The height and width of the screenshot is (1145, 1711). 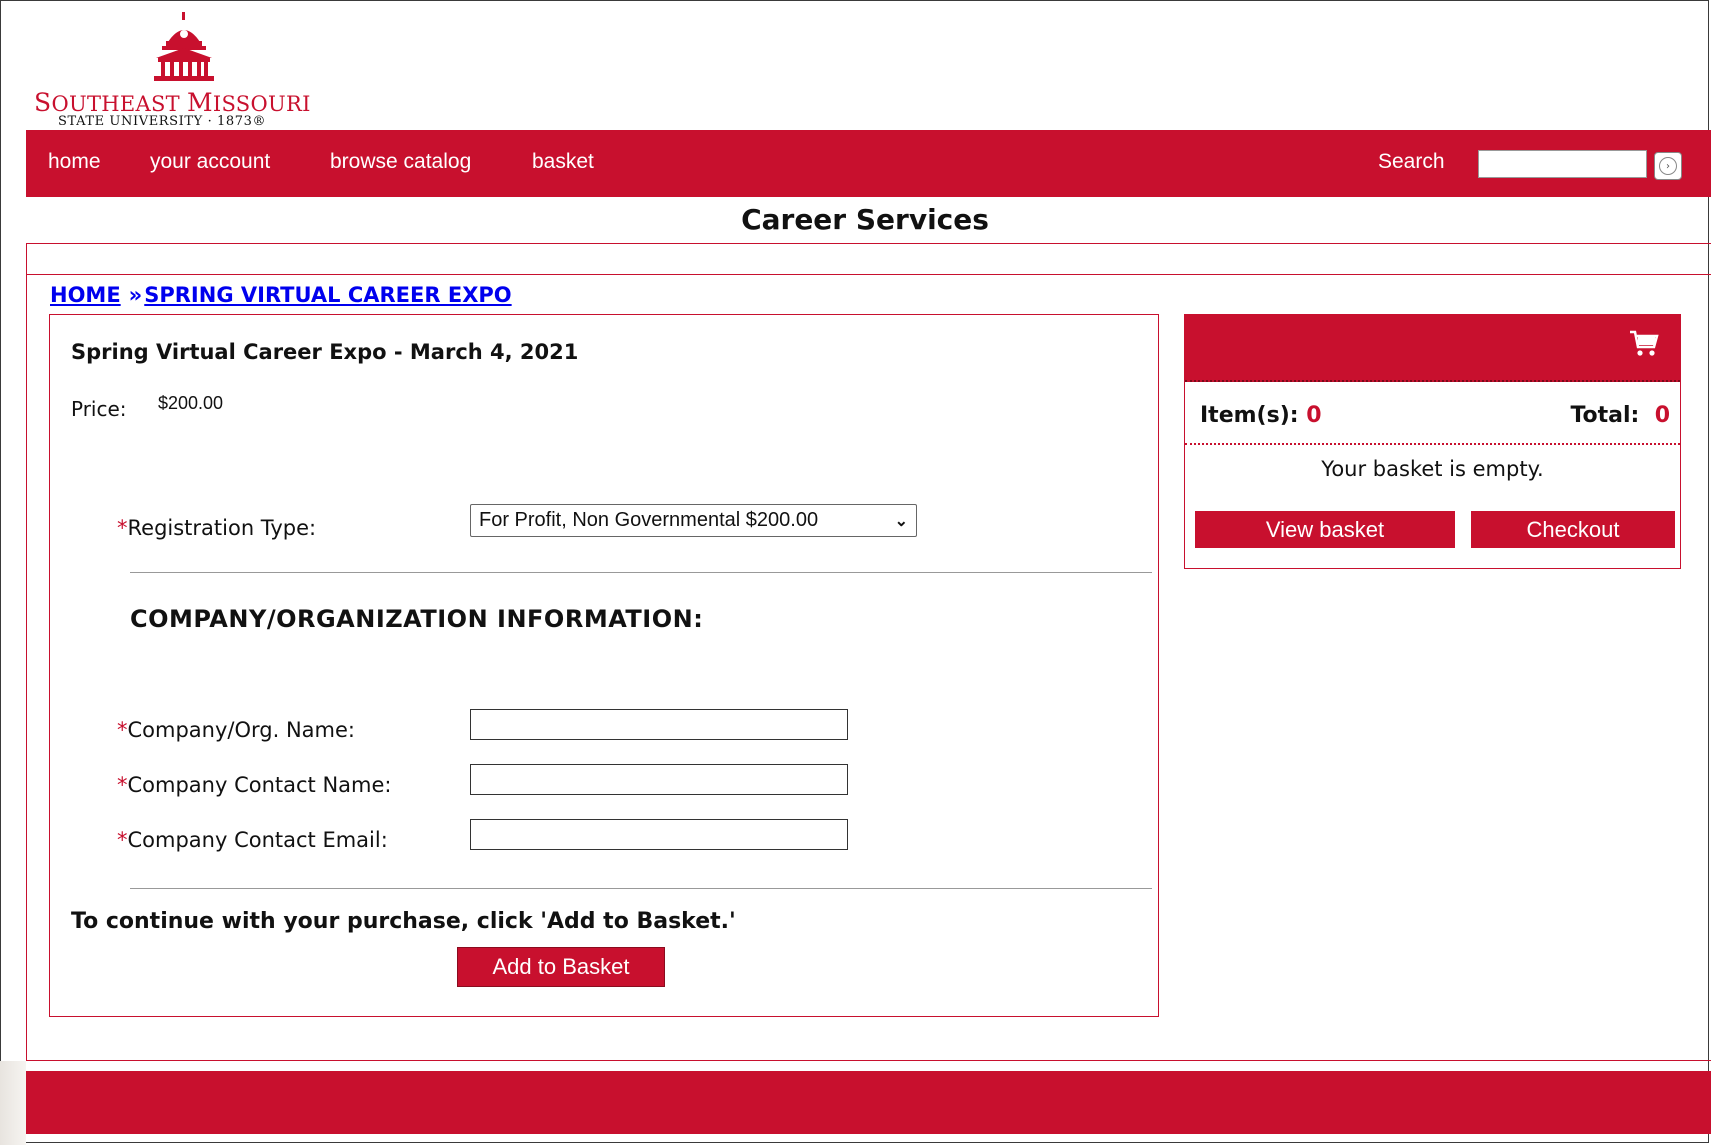 What do you see at coordinates (563, 162) in the screenshot?
I see `nav-basket-link: basket` at bounding box center [563, 162].